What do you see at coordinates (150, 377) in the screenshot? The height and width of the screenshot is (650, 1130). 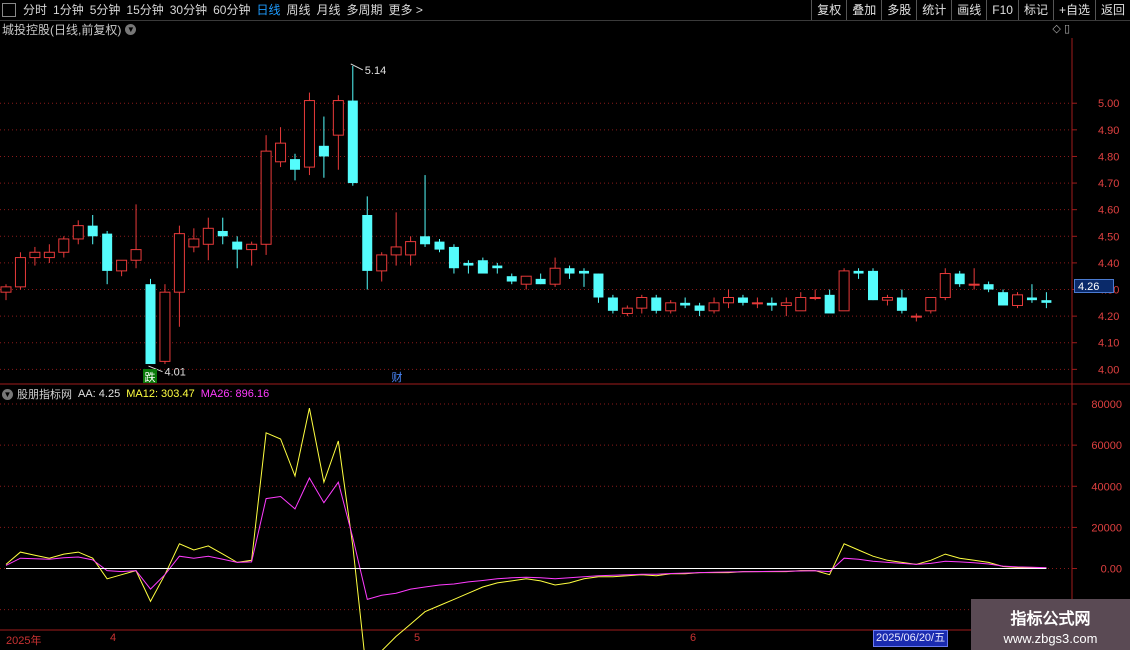 I see `die-marker: 跌` at bounding box center [150, 377].